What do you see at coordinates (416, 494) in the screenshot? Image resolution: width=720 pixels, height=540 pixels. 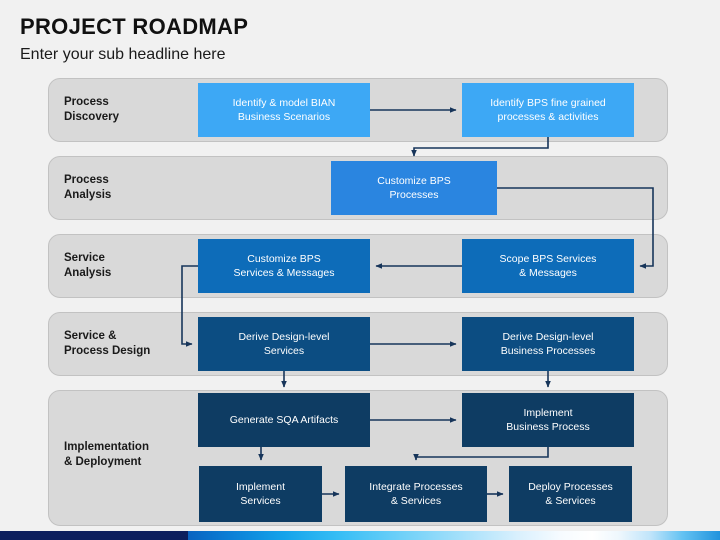 I see `box-integrate-processes-services: Integrate Processes & Services` at bounding box center [416, 494].